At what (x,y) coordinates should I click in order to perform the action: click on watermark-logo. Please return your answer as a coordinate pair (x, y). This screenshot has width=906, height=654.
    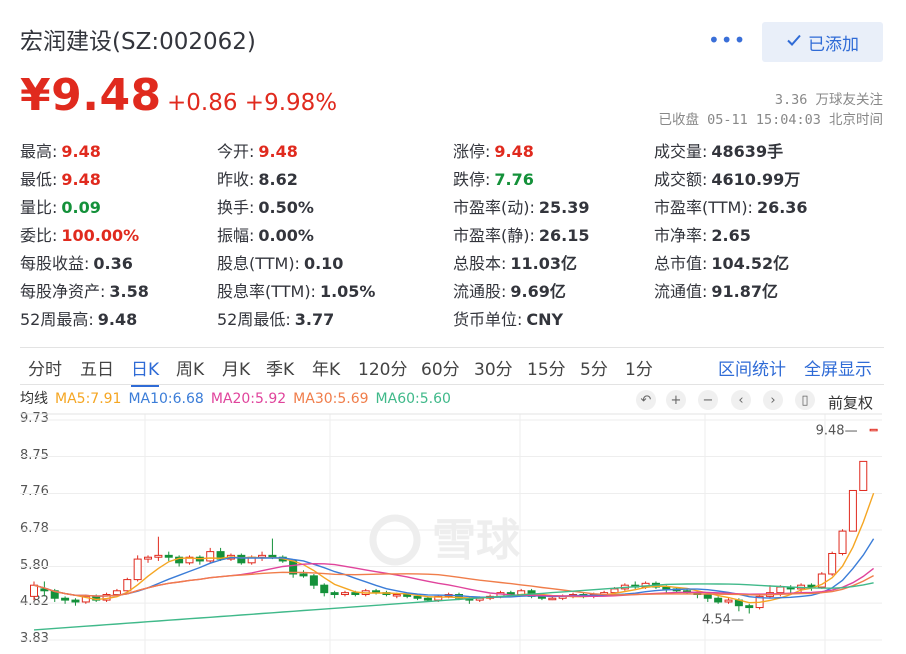
    Looking at the image, I should click on (395, 540).